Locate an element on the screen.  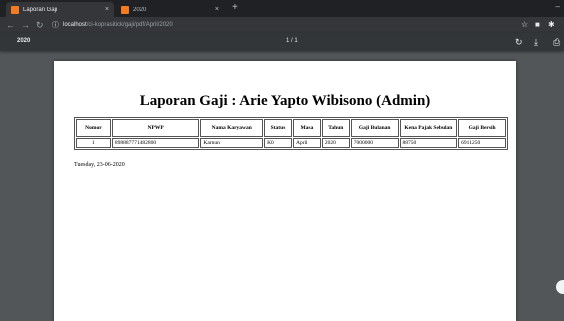
url-path: /ci-koprasitick/gaji/pdf/April/2020 is located at coordinates (129, 25).